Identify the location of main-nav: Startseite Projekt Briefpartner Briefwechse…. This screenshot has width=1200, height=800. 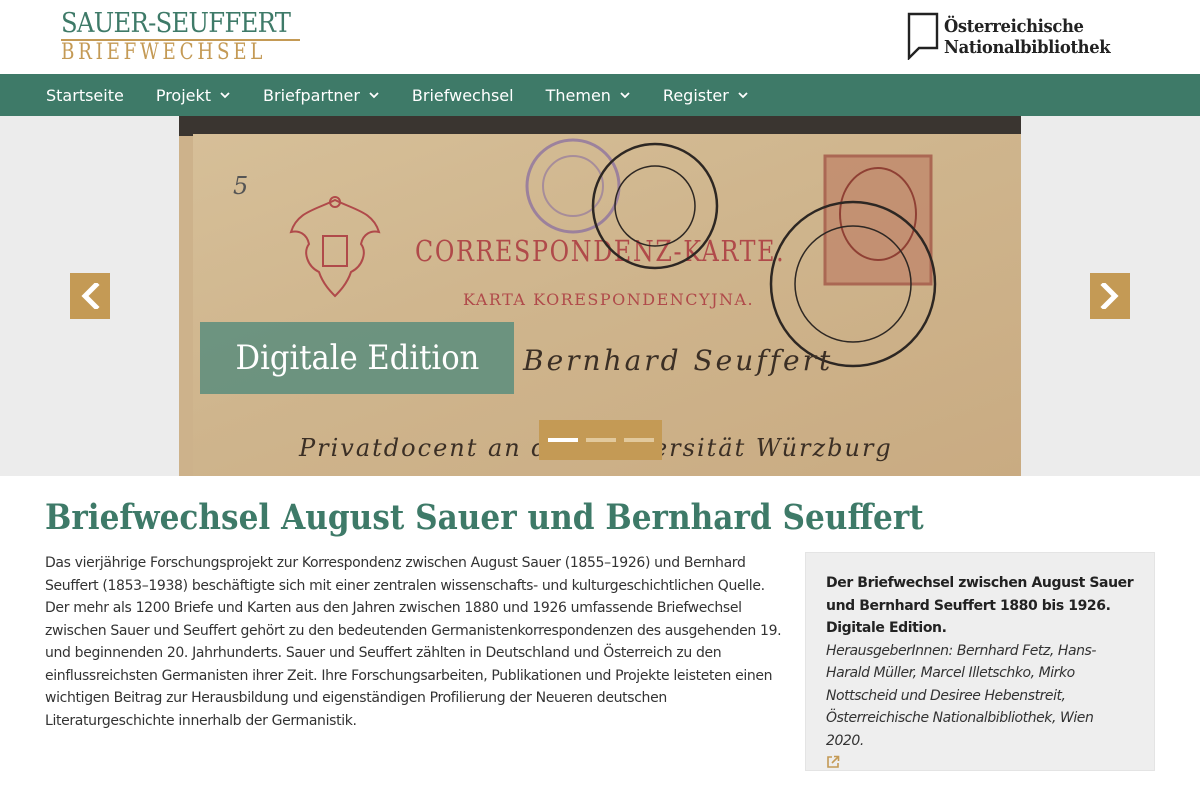
(600, 95).